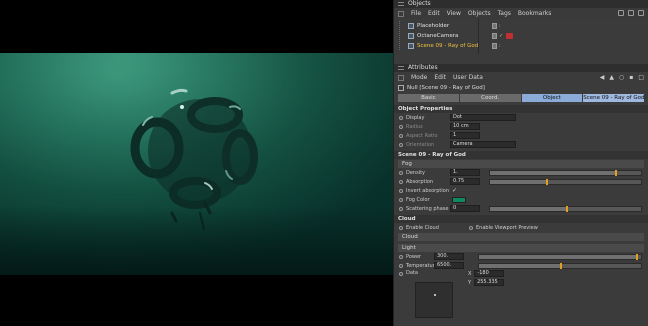 The width and height of the screenshot is (648, 326). Describe the element at coordinates (465, 181) in the screenshot. I see `absorption-field: 0.75` at that location.